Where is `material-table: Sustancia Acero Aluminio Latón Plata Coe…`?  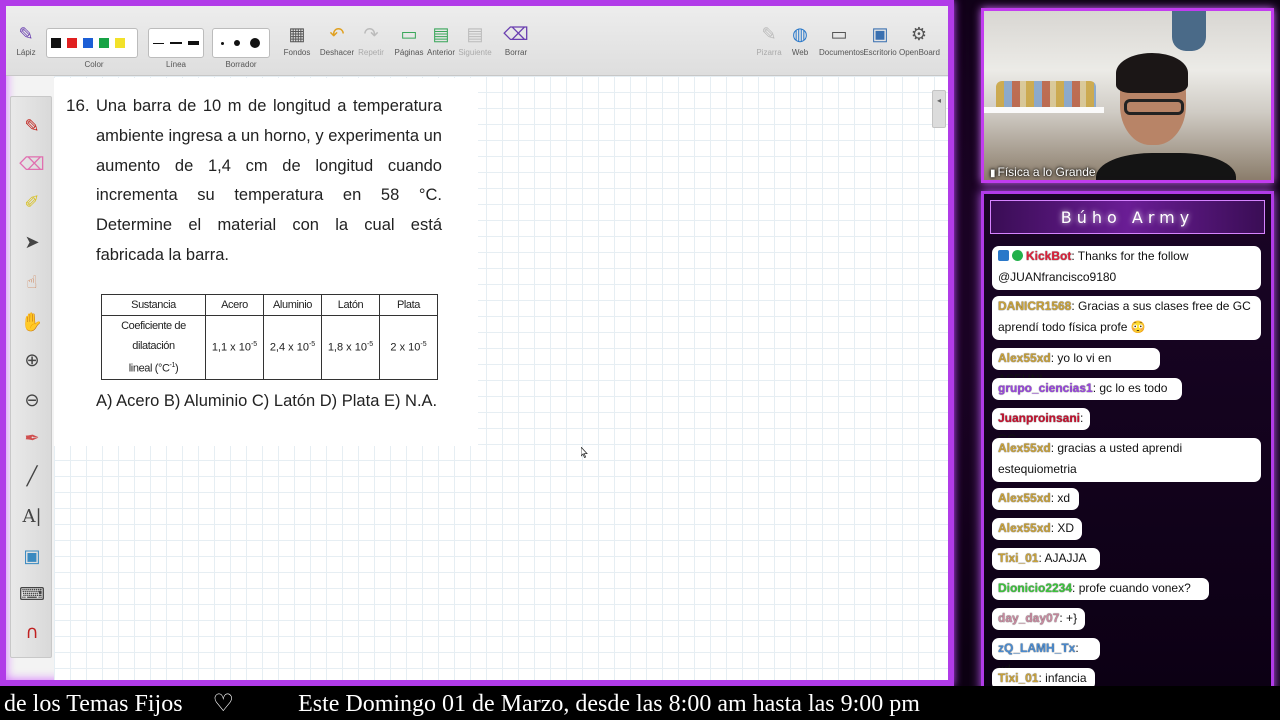
material-table: Sustancia Acero Aluminio Latón Plata Coe… is located at coordinates (269, 337).